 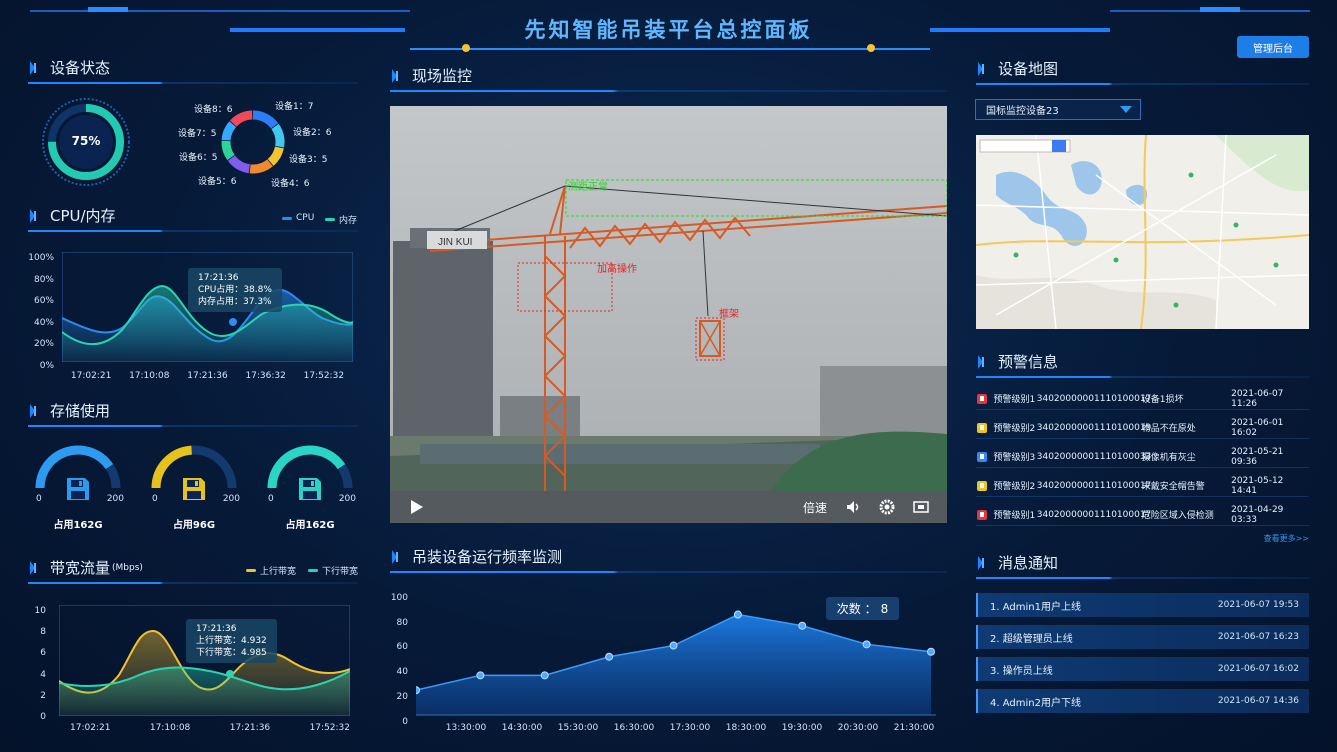 What do you see at coordinates (78, 489) in the screenshot?
I see `floppy-disk-icon` at bounding box center [78, 489].